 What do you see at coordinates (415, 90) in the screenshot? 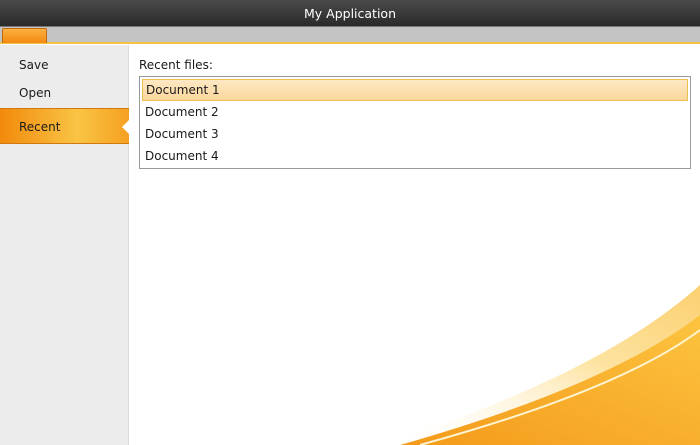
I see `file-item: Document 1` at bounding box center [415, 90].